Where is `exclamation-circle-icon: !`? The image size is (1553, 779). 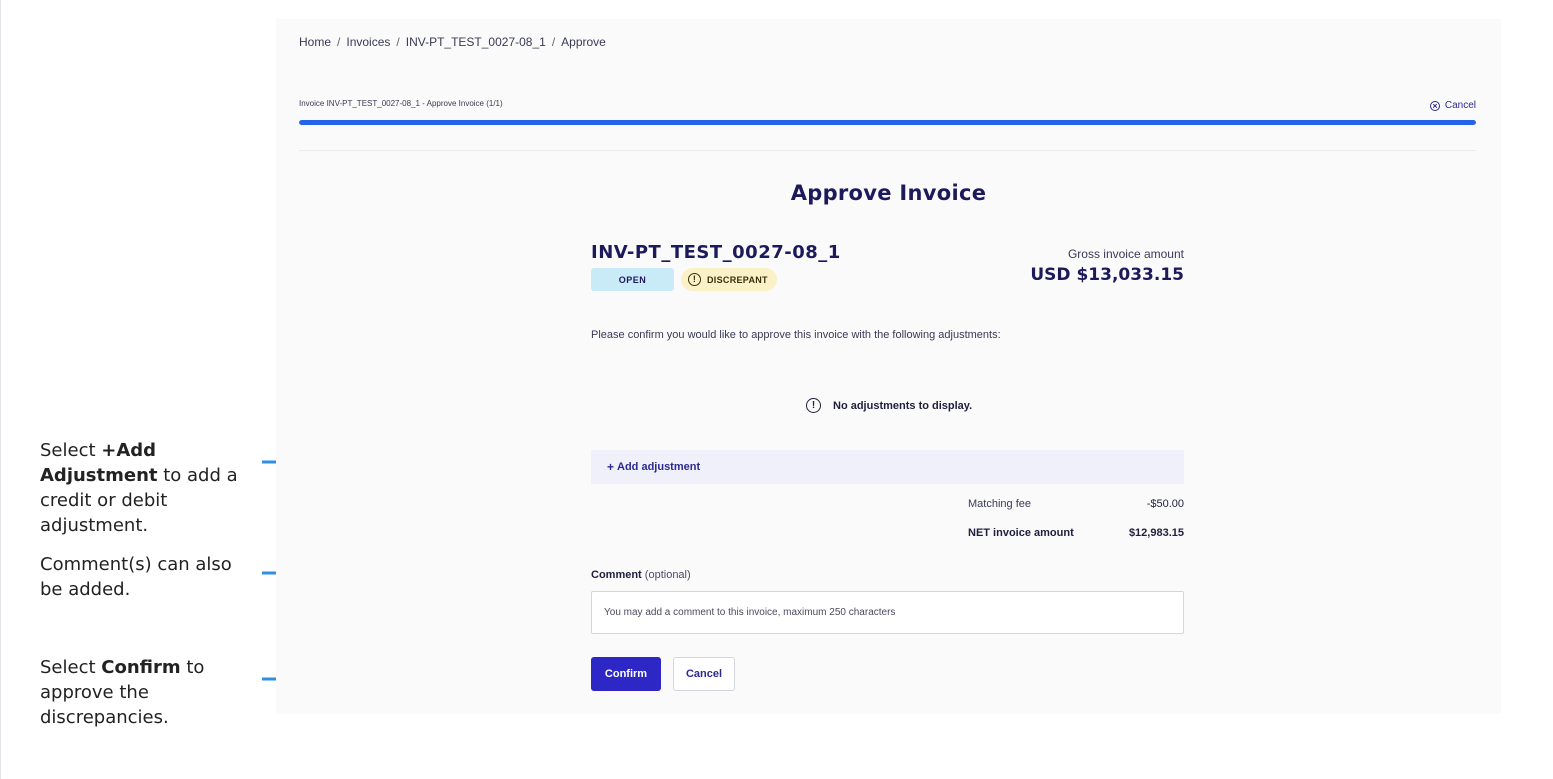
exclamation-circle-icon: ! is located at coordinates (694, 279).